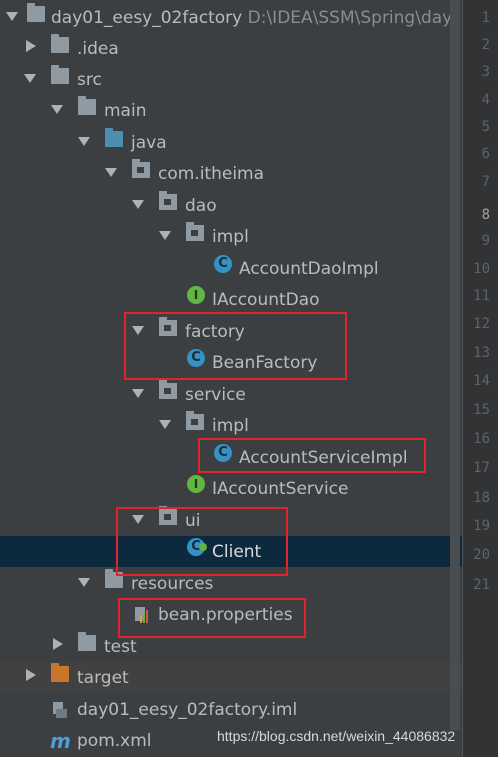  I want to click on tree-label-dao: dao, so click(201, 205).